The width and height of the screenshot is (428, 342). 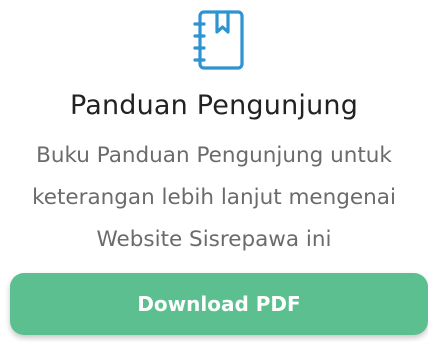 I want to click on description-line: keterangan lebih lanjut mengenai, so click(x=214, y=197).